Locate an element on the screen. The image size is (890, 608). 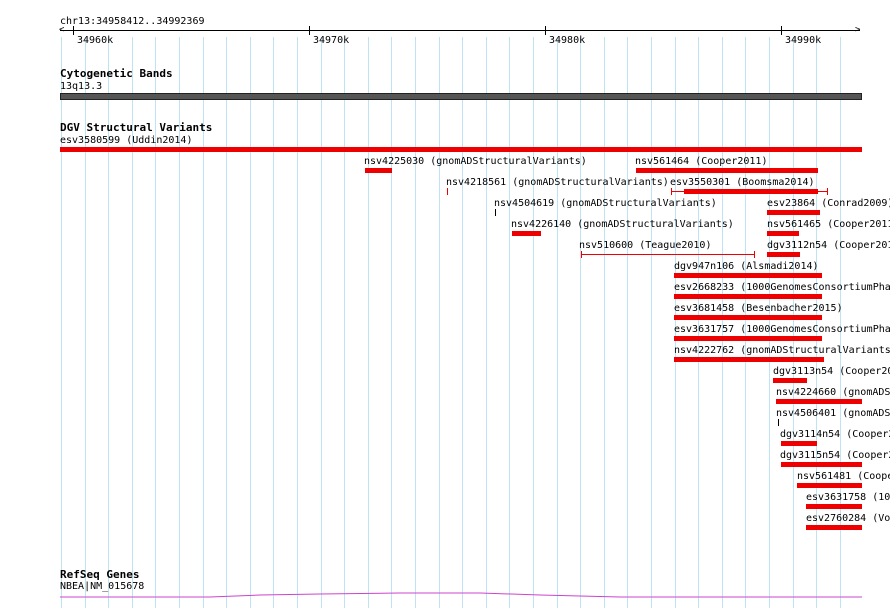
variant-label: nsv4222762 (gnomADStructuralVariants) is located at coordinates (782, 350).